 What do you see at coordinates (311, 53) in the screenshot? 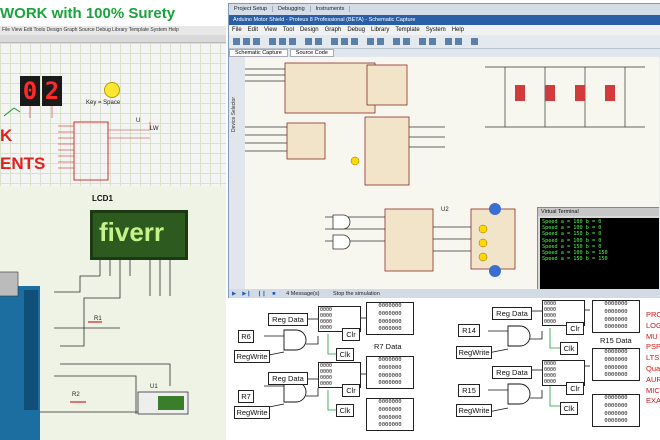
I see `tab-source-code: Source Code` at bounding box center [311, 53].